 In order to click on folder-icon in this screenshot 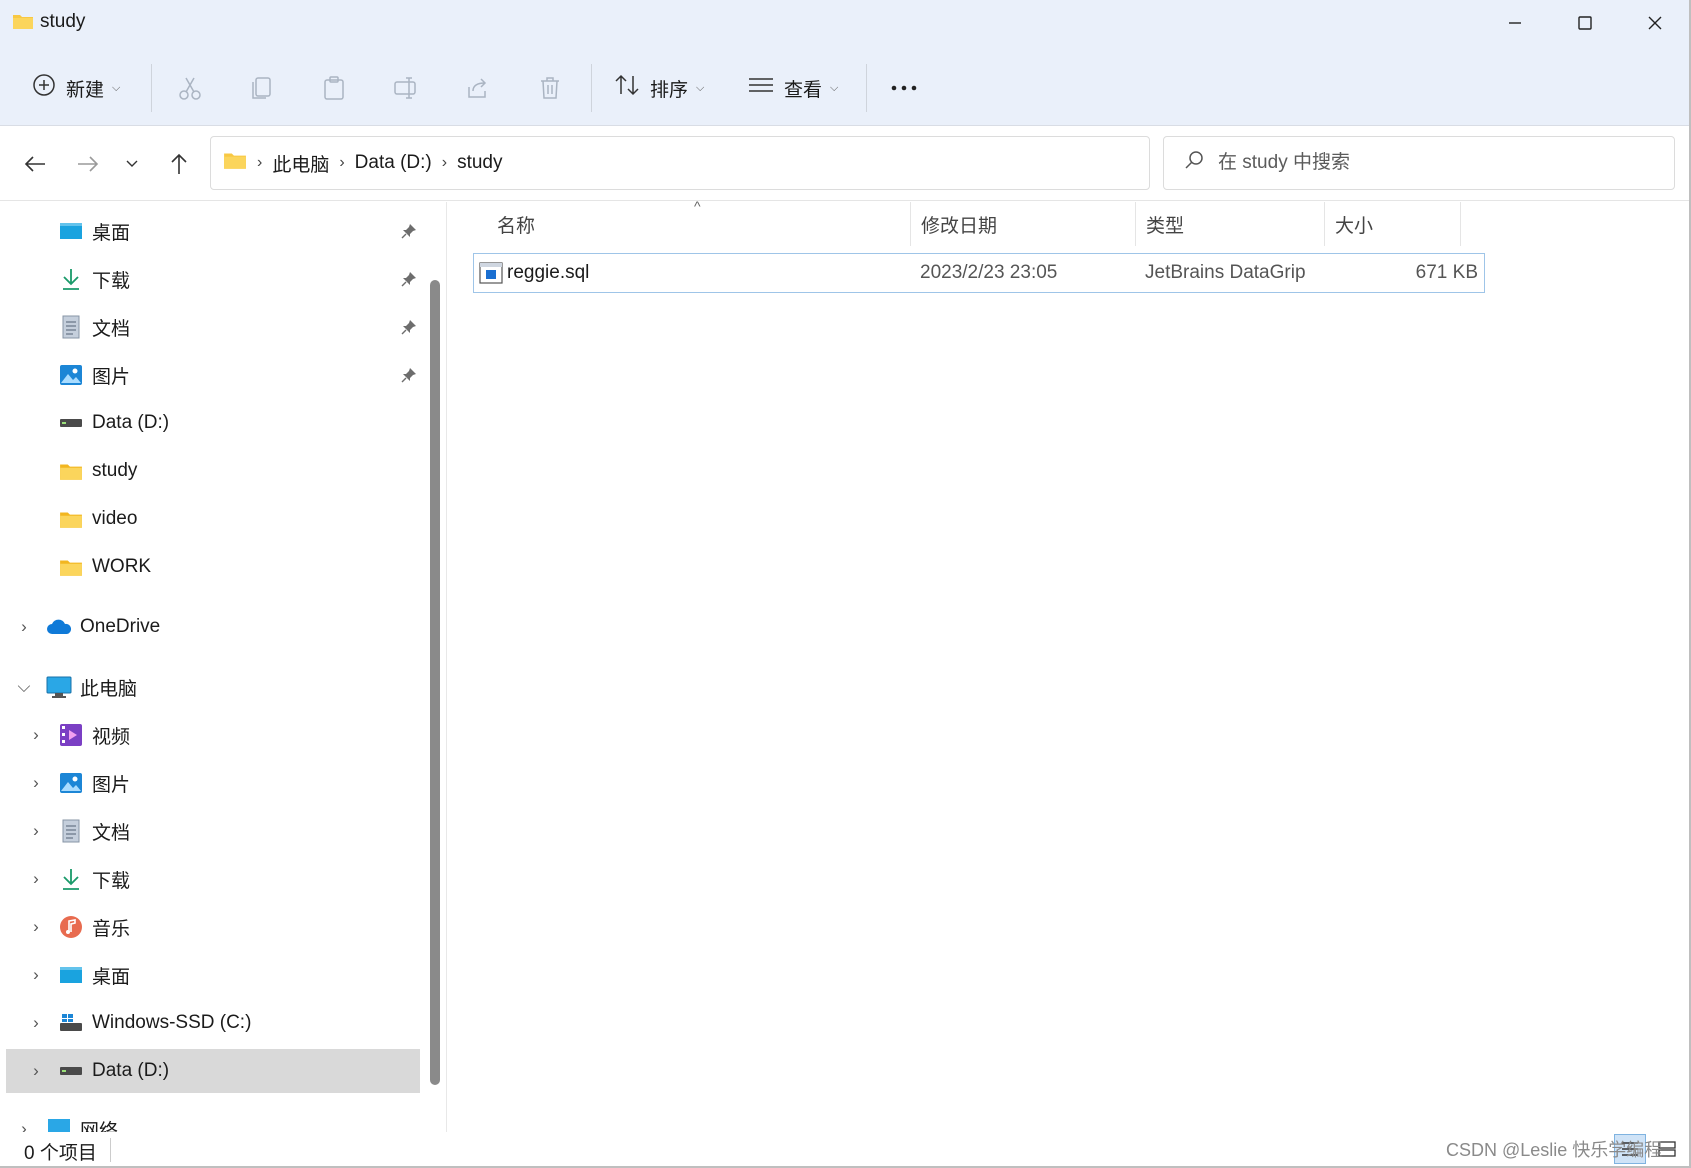, I will do `click(71, 471)`.